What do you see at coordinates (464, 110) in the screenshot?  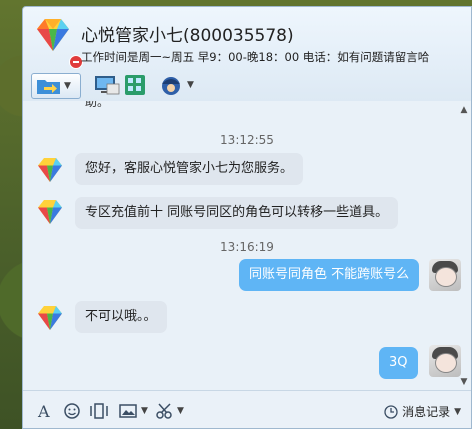 I see `scroll-up-icon: ▲` at bounding box center [464, 110].